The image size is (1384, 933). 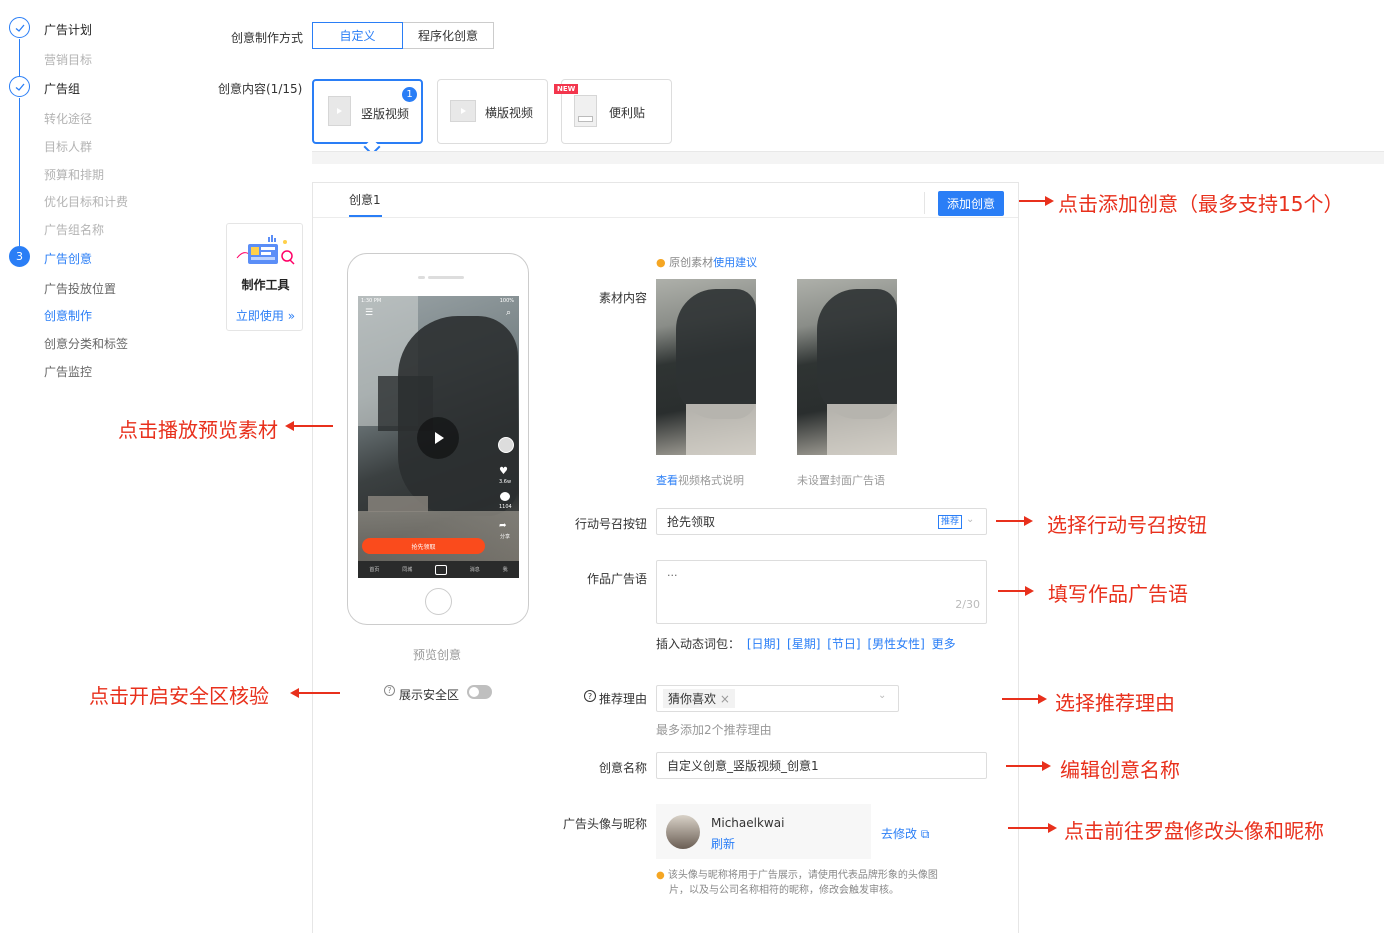 What do you see at coordinates (585, 111) in the screenshot?
I see `sticky-thumb-icon` at bounding box center [585, 111].